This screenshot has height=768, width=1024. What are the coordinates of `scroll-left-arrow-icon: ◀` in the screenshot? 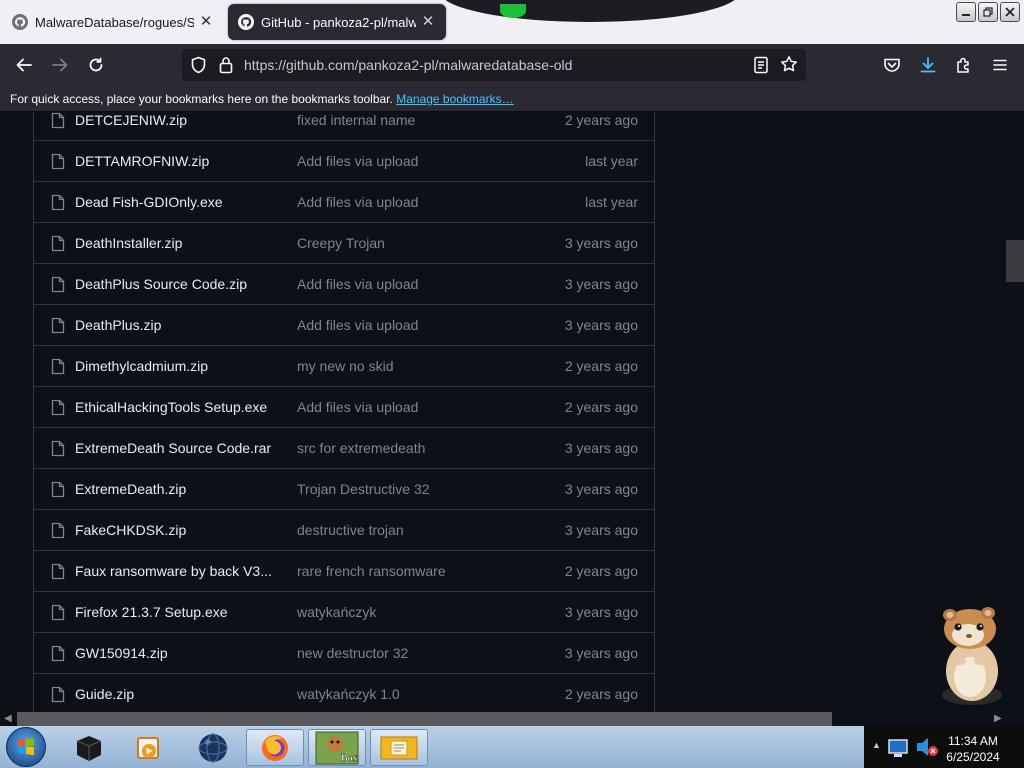 It's located at (8, 718).